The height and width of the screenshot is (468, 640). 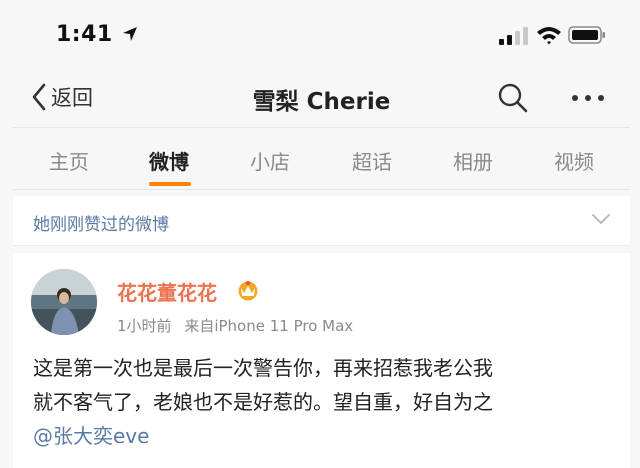 What do you see at coordinates (144, 326) in the screenshot?
I see `post-time: 1小时前` at bounding box center [144, 326].